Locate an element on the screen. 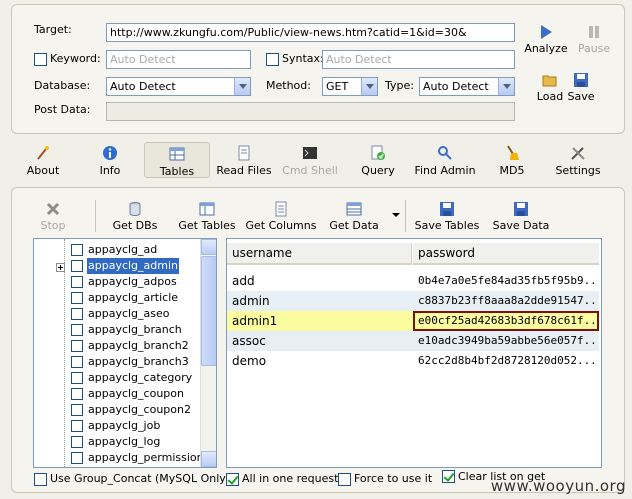 This screenshot has height=499, width=632. stop-button: Stop is located at coordinates (53, 216).